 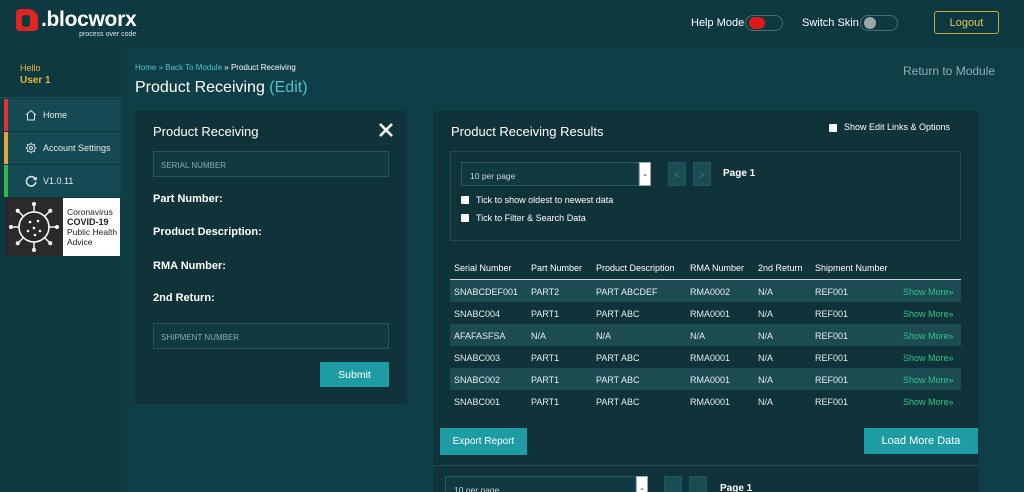 What do you see at coordinates (718, 23) in the screenshot?
I see `help-mode-label: Help Mode` at bounding box center [718, 23].